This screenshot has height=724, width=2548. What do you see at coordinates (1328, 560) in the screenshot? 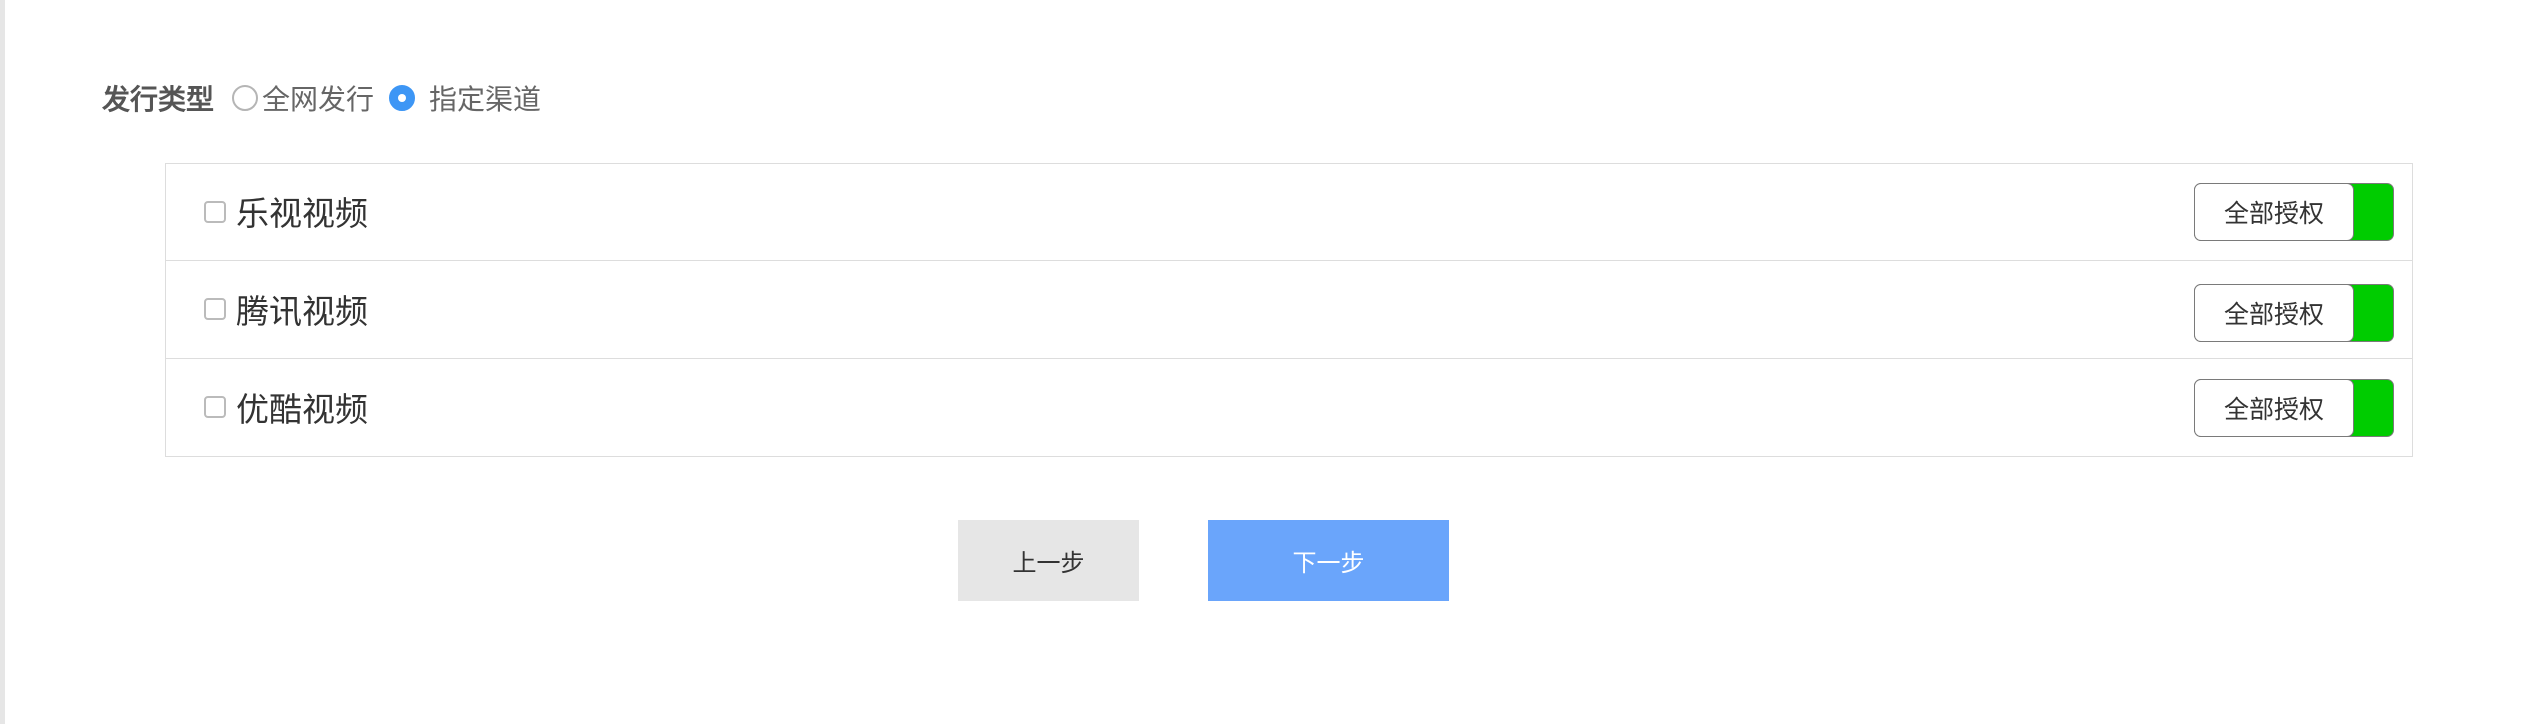
I see `next-step-button: 下一步` at bounding box center [1328, 560].